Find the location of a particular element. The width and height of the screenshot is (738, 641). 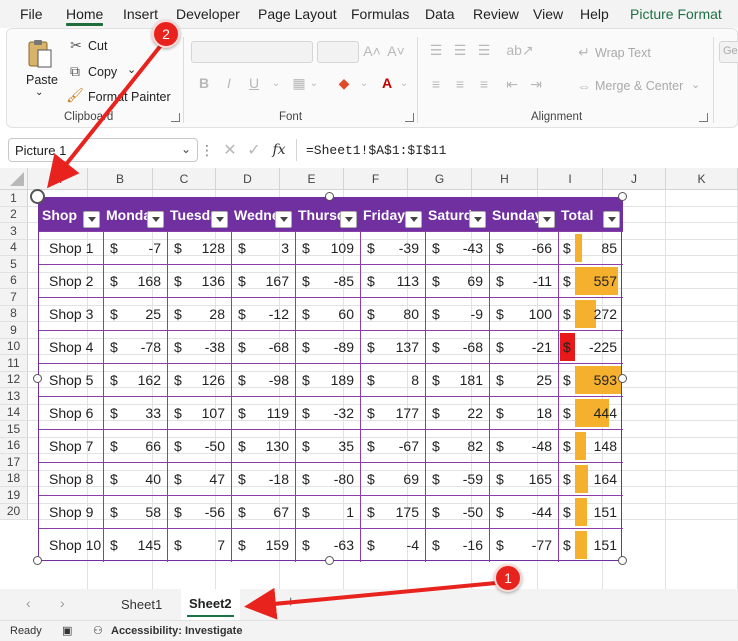

column-header-b: B is located at coordinates (120, 179).